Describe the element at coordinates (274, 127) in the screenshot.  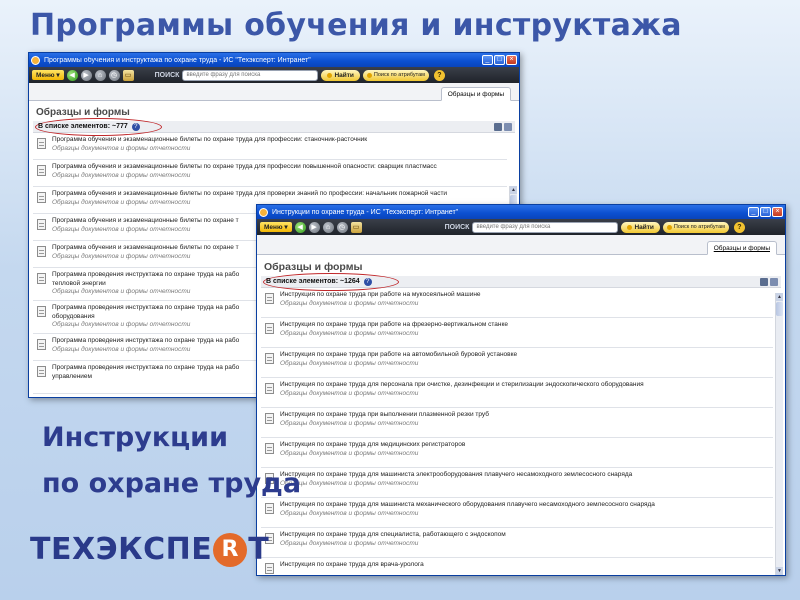
I see `count-bar: В списке элементов: ~777 ?` at that location.